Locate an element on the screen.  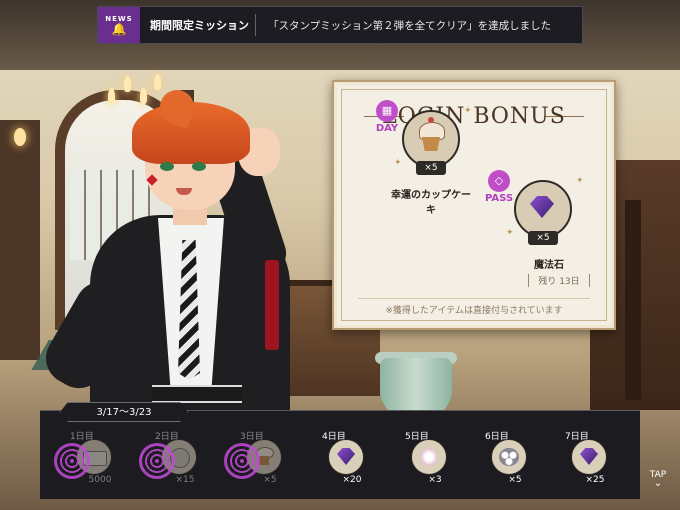
day-reward-name: 幸運のカップケー キ is located at coordinates (431, 203).